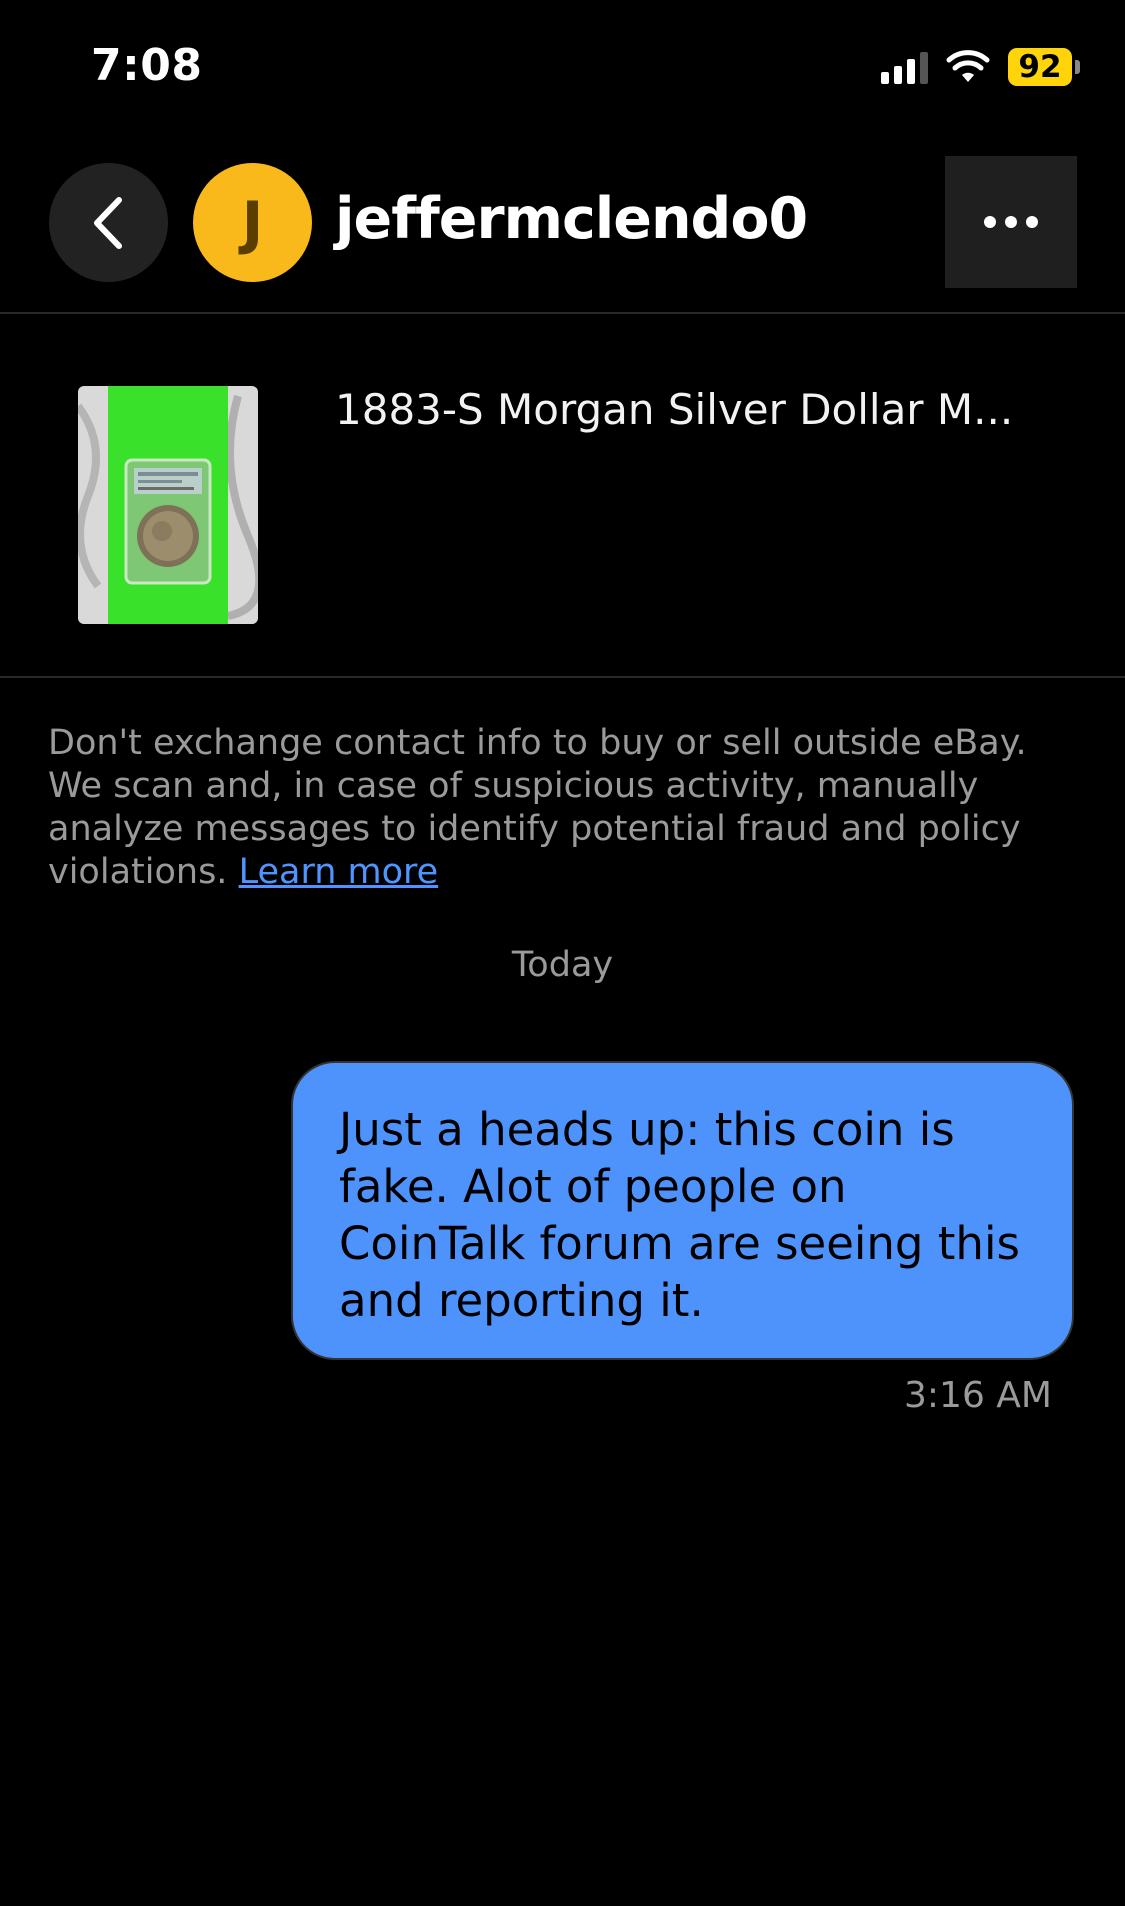 The width and height of the screenshot is (1125, 1906). I want to click on item-thumbnail, so click(168, 505).